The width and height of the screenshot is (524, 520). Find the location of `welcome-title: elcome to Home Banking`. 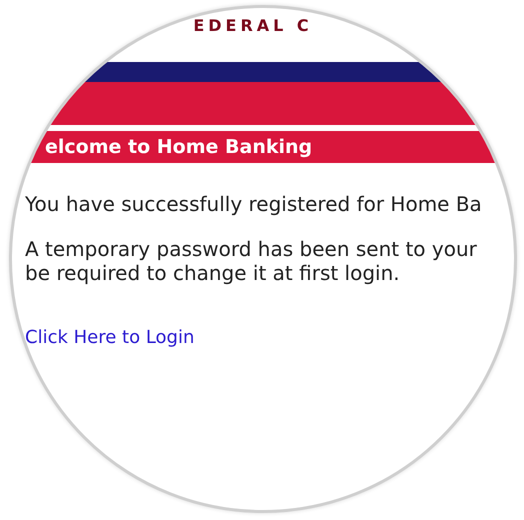

welcome-title: elcome to Home Banking is located at coordinates (178, 147).